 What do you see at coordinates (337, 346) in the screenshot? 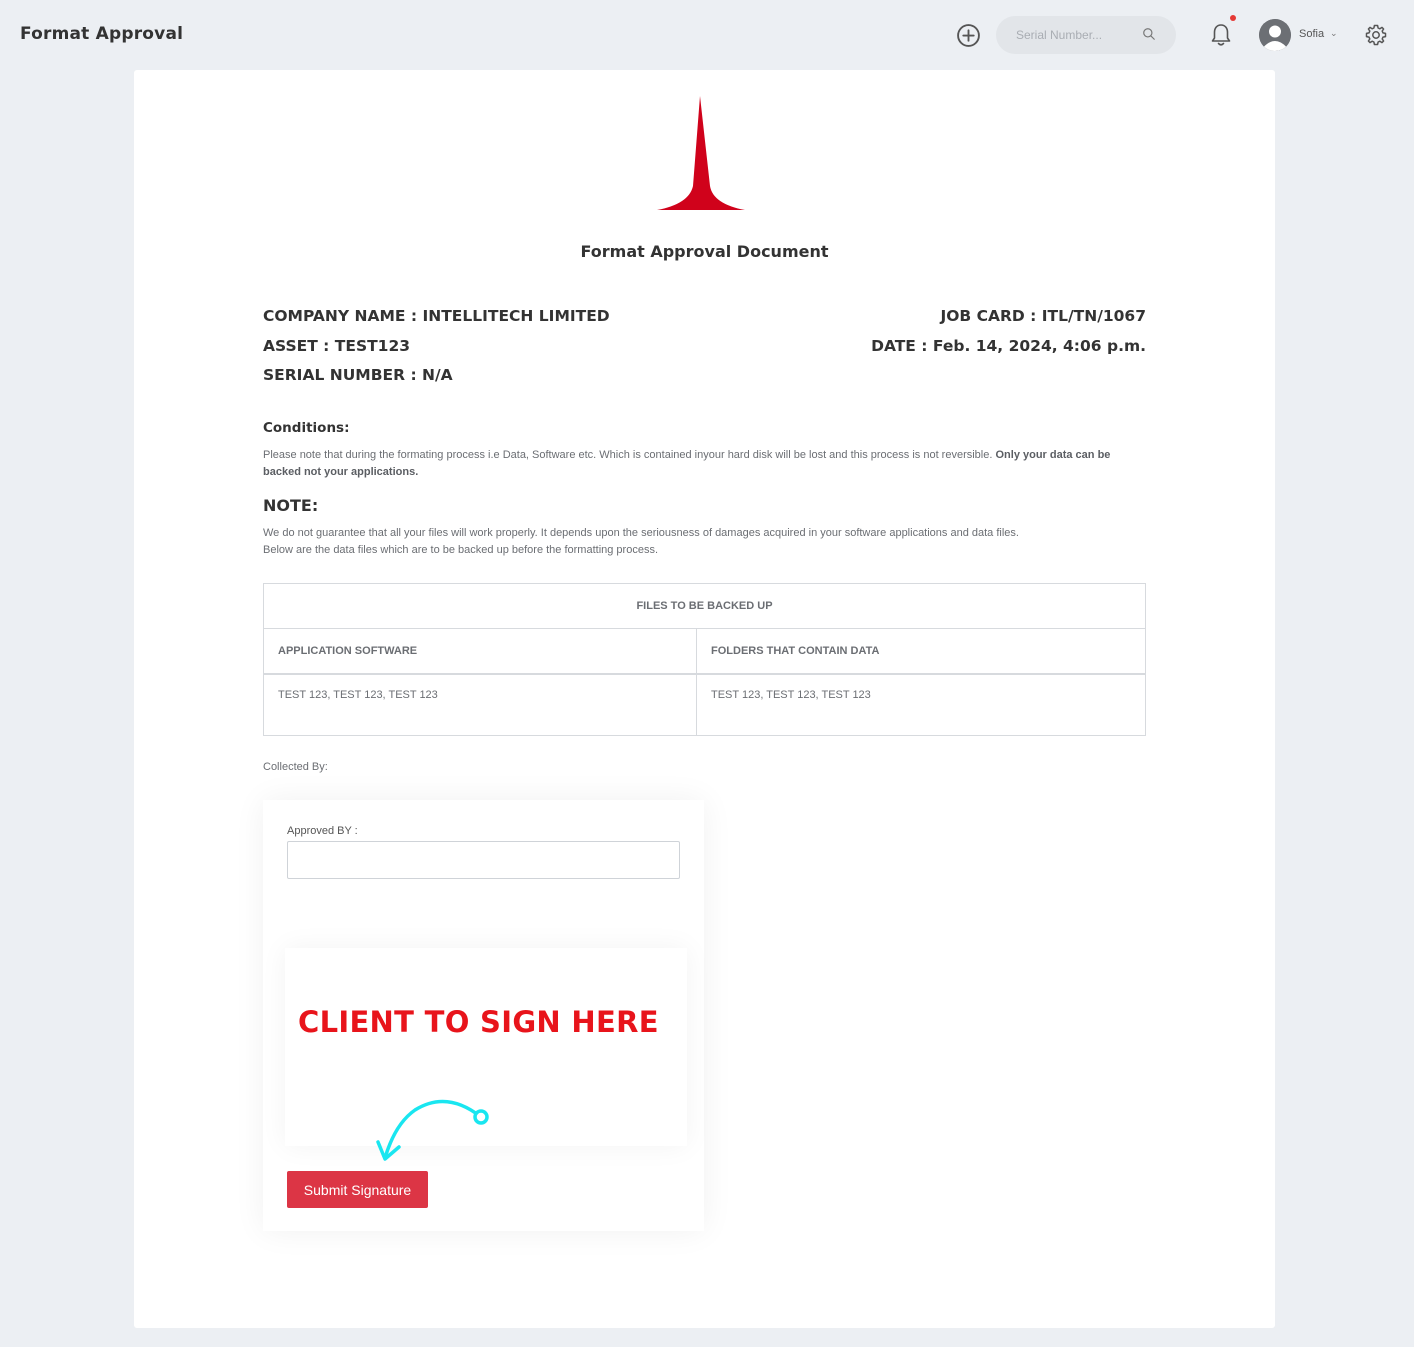
I see `asset: ASSET : TEST123` at bounding box center [337, 346].